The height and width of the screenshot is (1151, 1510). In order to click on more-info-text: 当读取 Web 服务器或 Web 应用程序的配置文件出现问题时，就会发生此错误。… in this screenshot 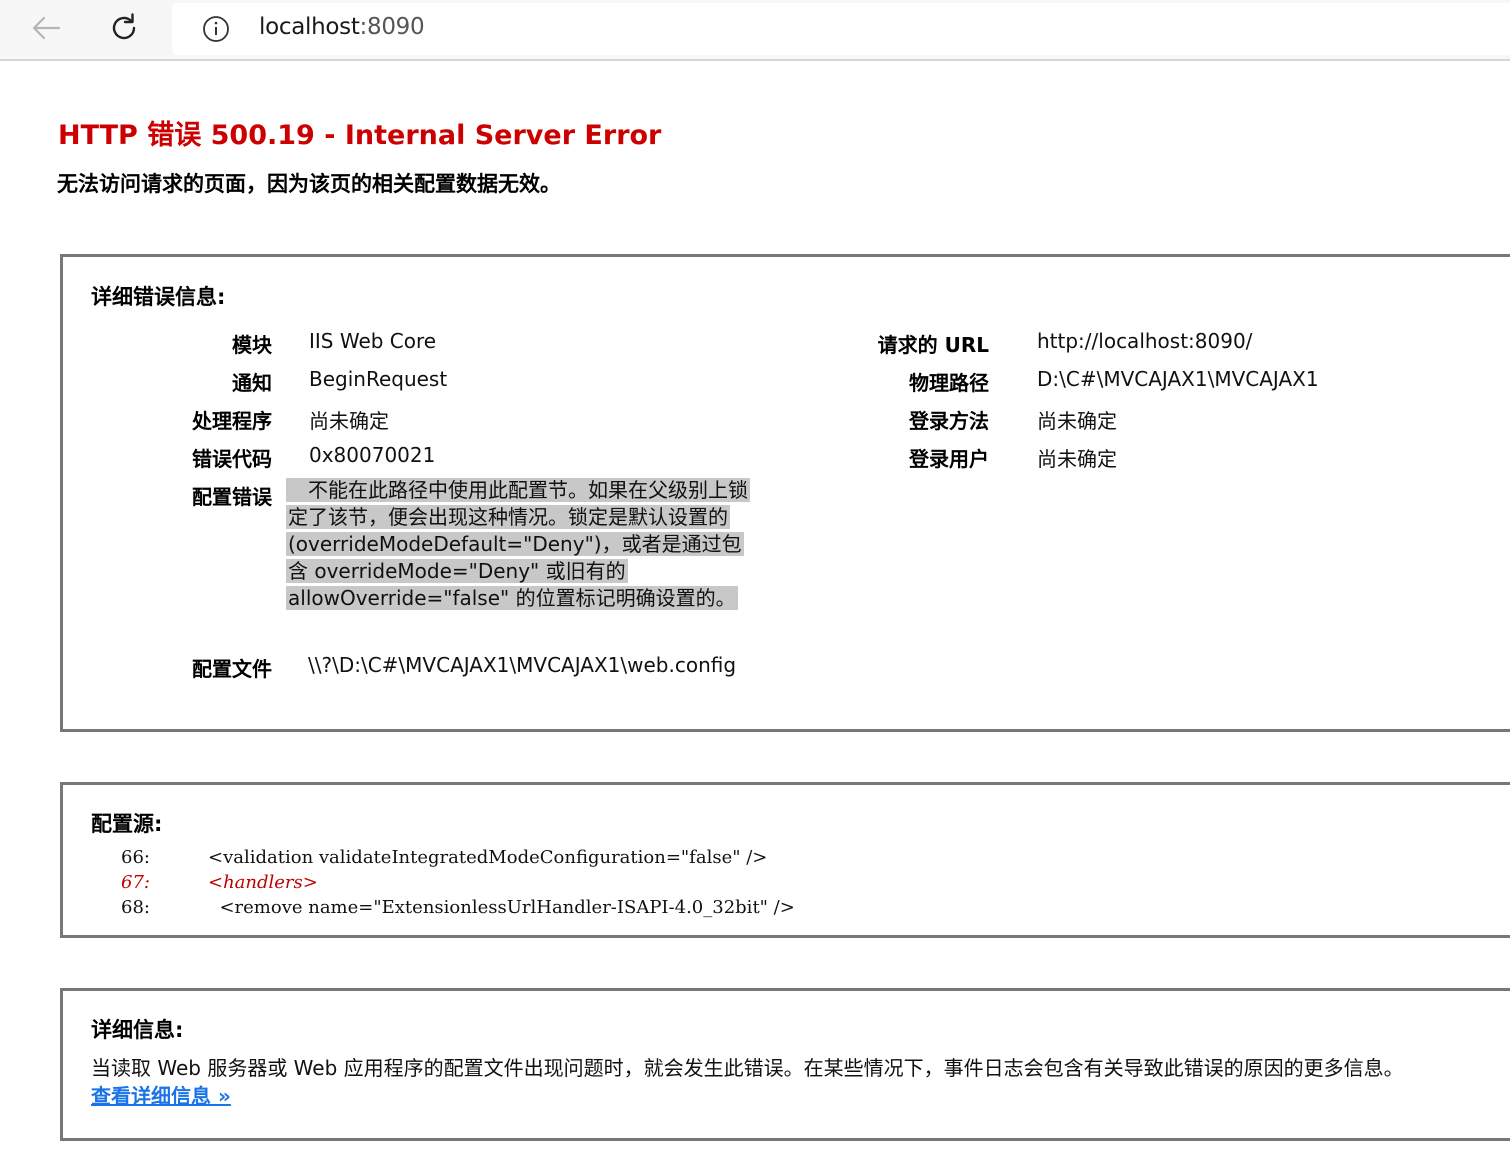, I will do `click(747, 1068)`.